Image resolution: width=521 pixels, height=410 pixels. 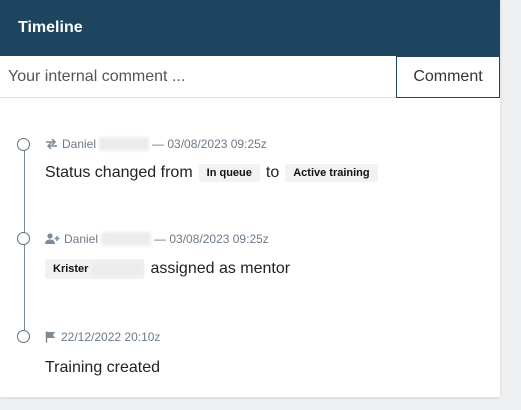 I want to click on event-text: Training created, so click(x=103, y=367).